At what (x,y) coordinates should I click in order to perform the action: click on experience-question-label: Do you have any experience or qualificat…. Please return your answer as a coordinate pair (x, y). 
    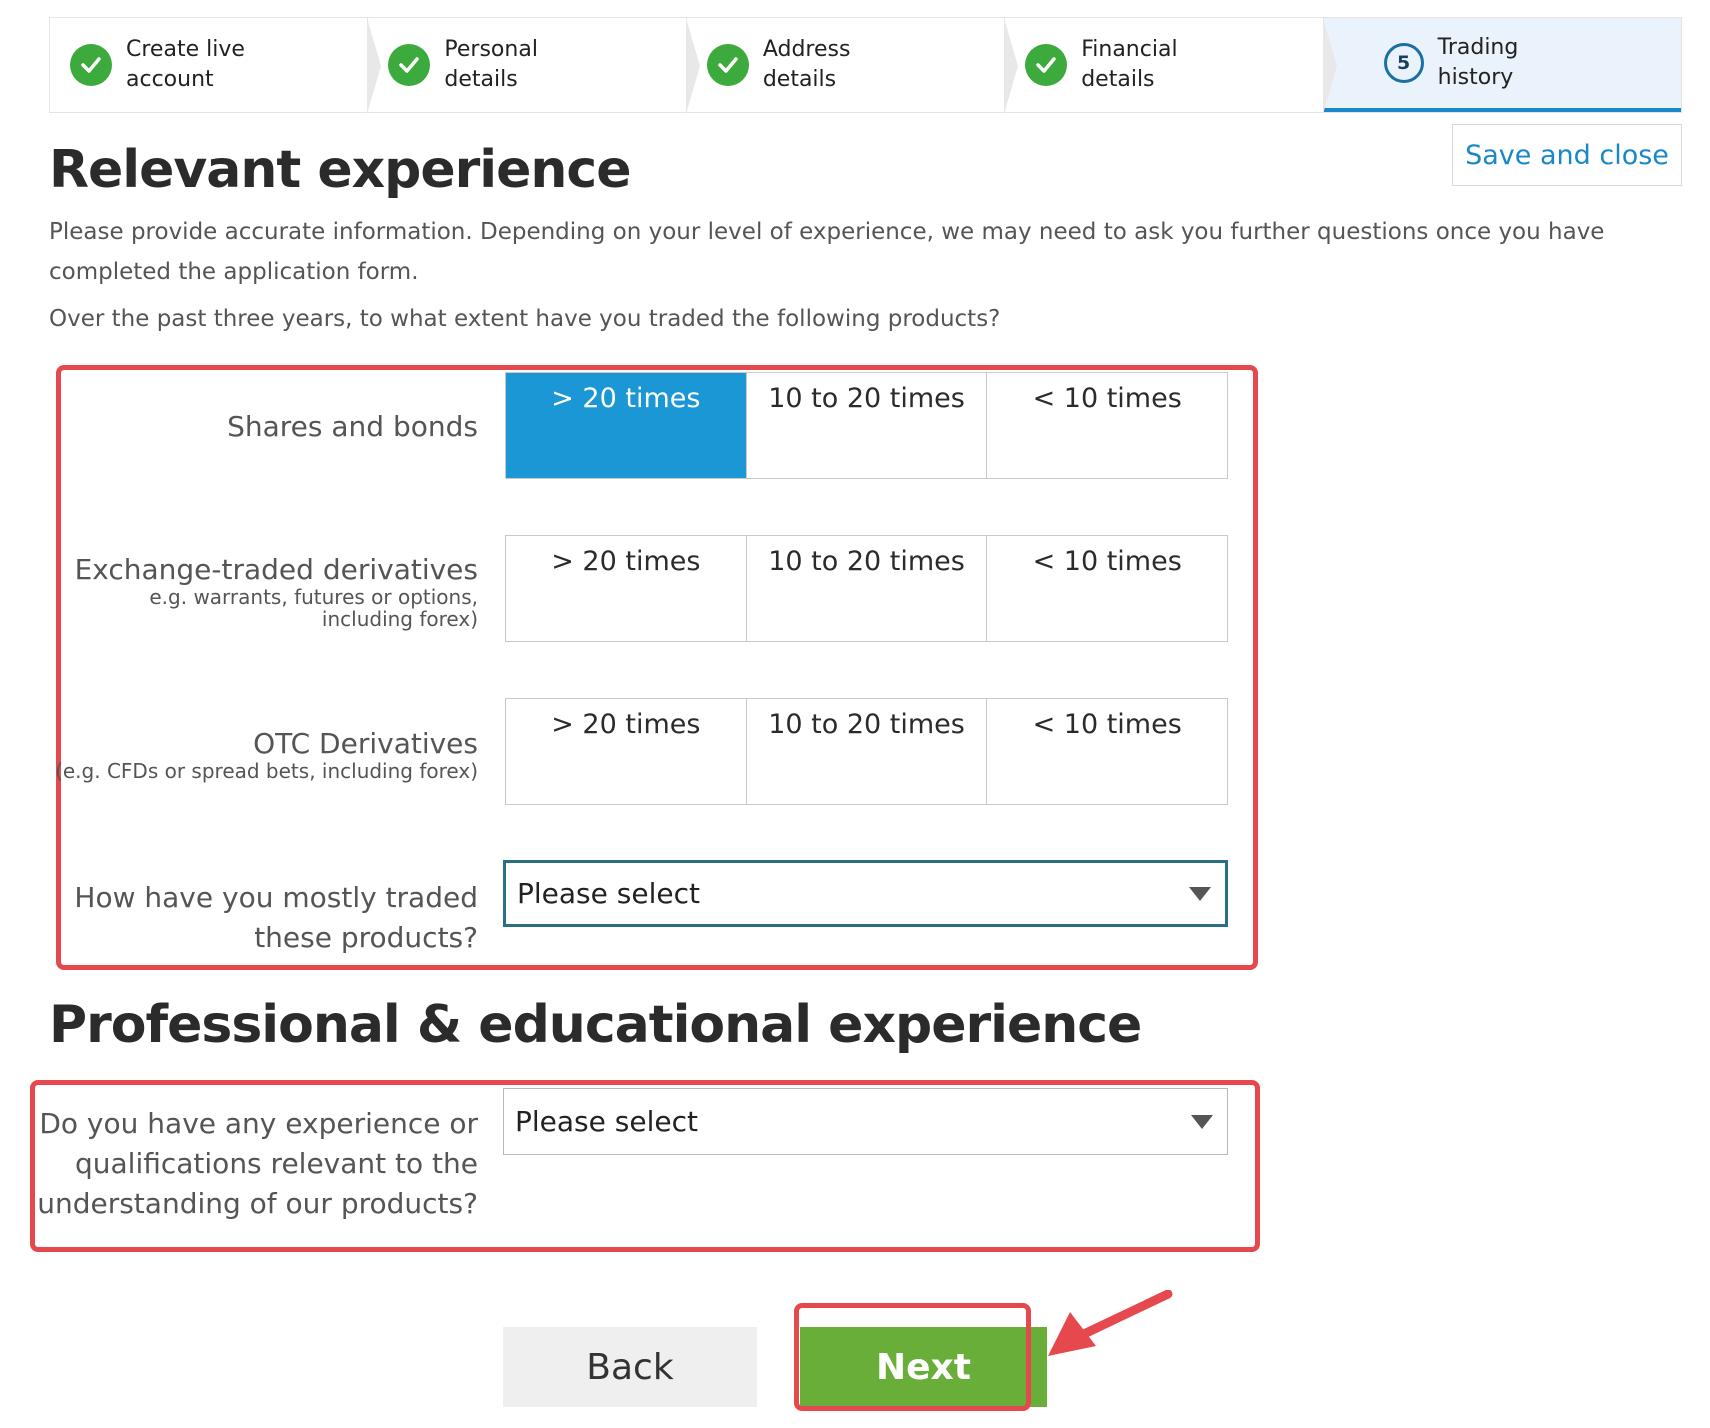
    Looking at the image, I should click on (257, 1164).